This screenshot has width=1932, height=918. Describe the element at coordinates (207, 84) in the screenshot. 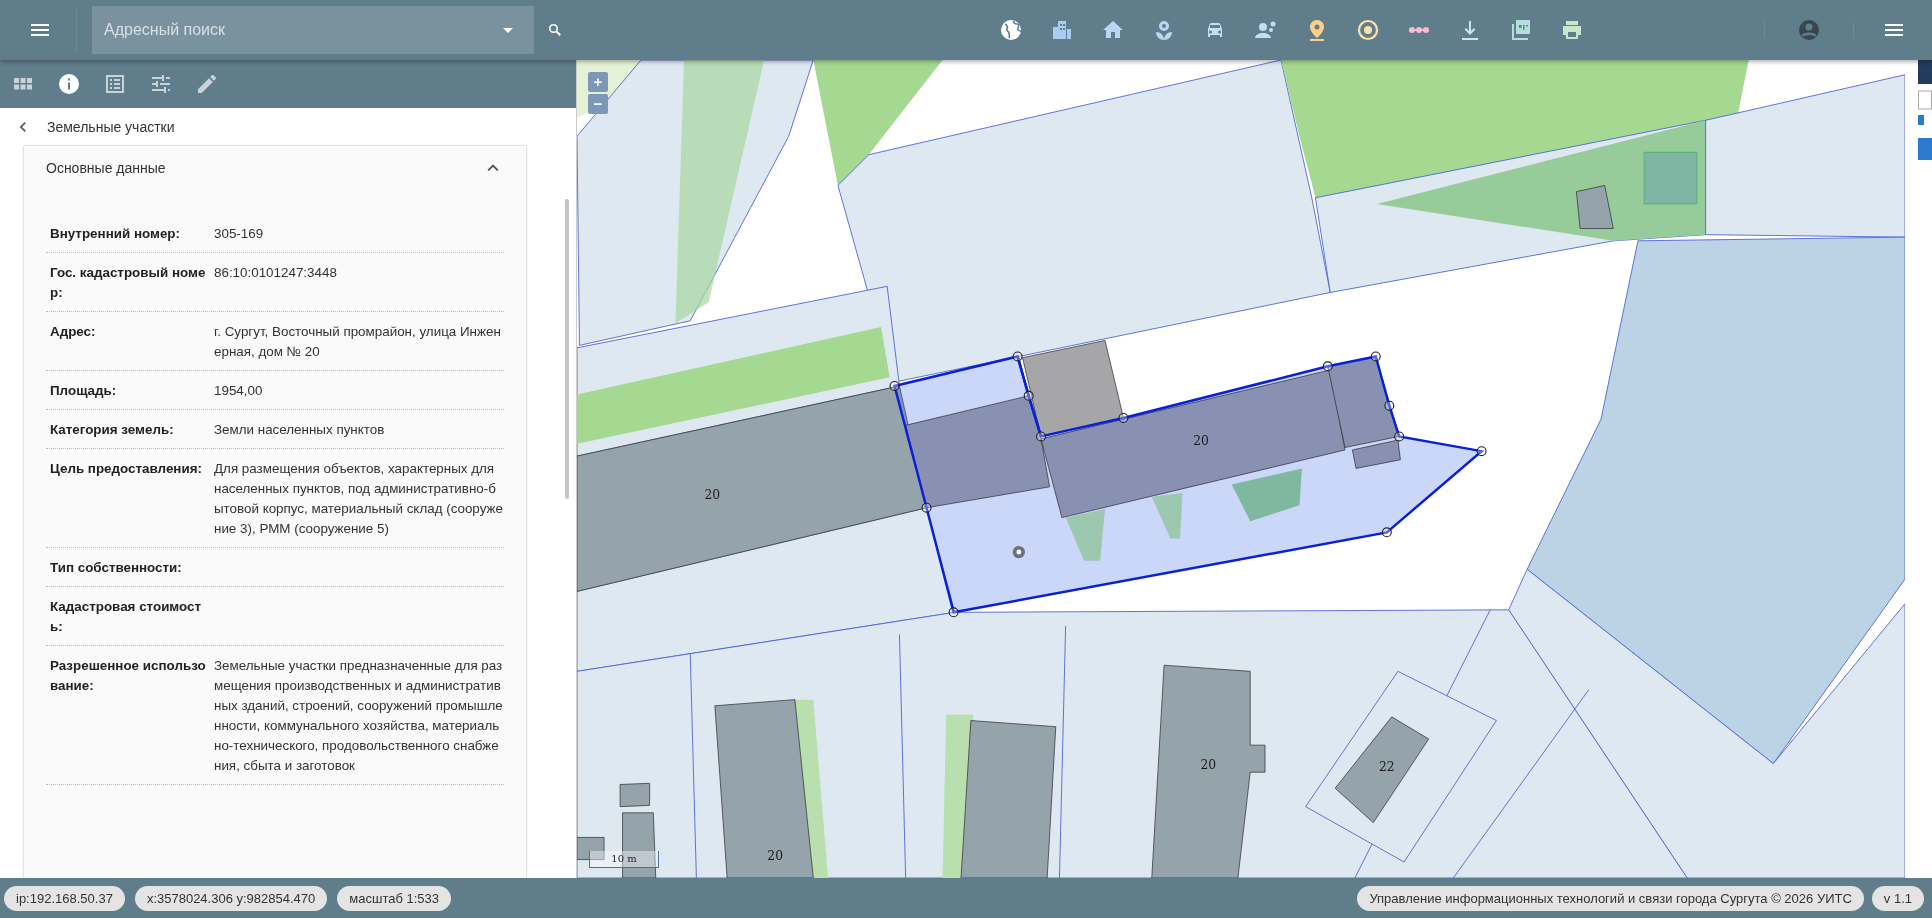

I see `pencil-icon` at that location.